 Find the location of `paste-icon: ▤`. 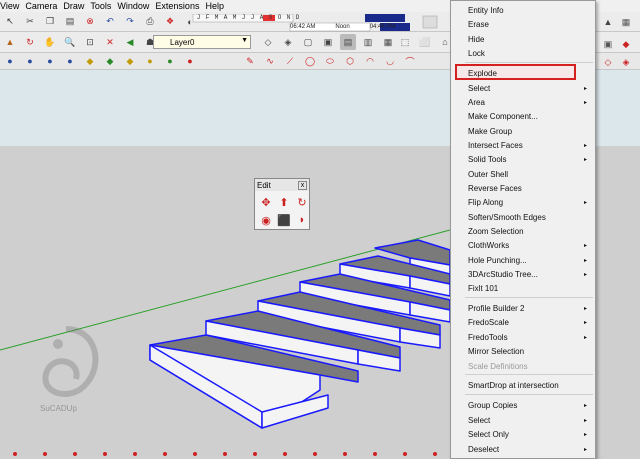

paste-icon: ▤ is located at coordinates (70, 22).